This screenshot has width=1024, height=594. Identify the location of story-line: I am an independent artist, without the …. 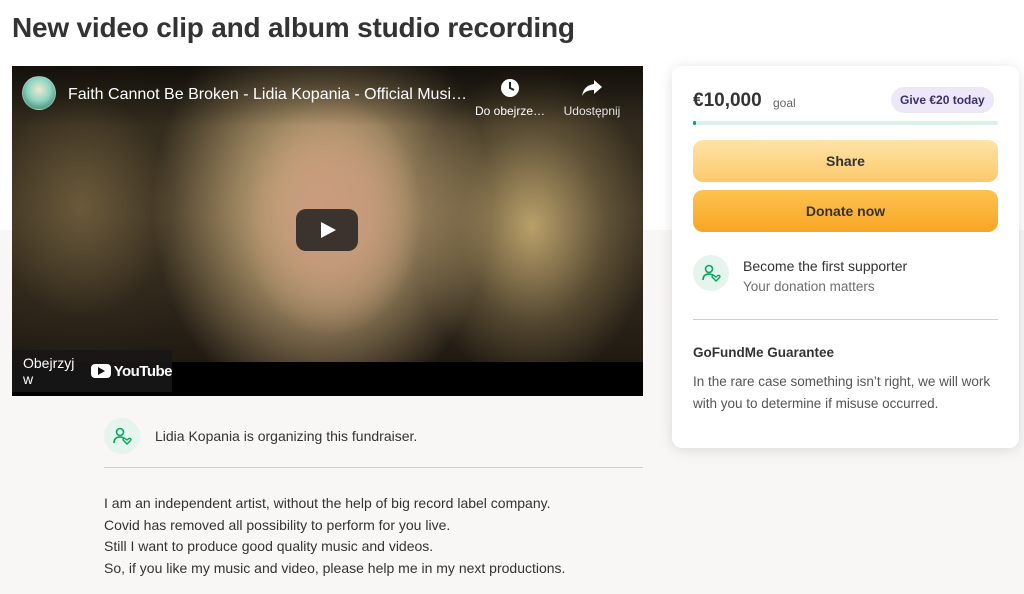
(327, 503).